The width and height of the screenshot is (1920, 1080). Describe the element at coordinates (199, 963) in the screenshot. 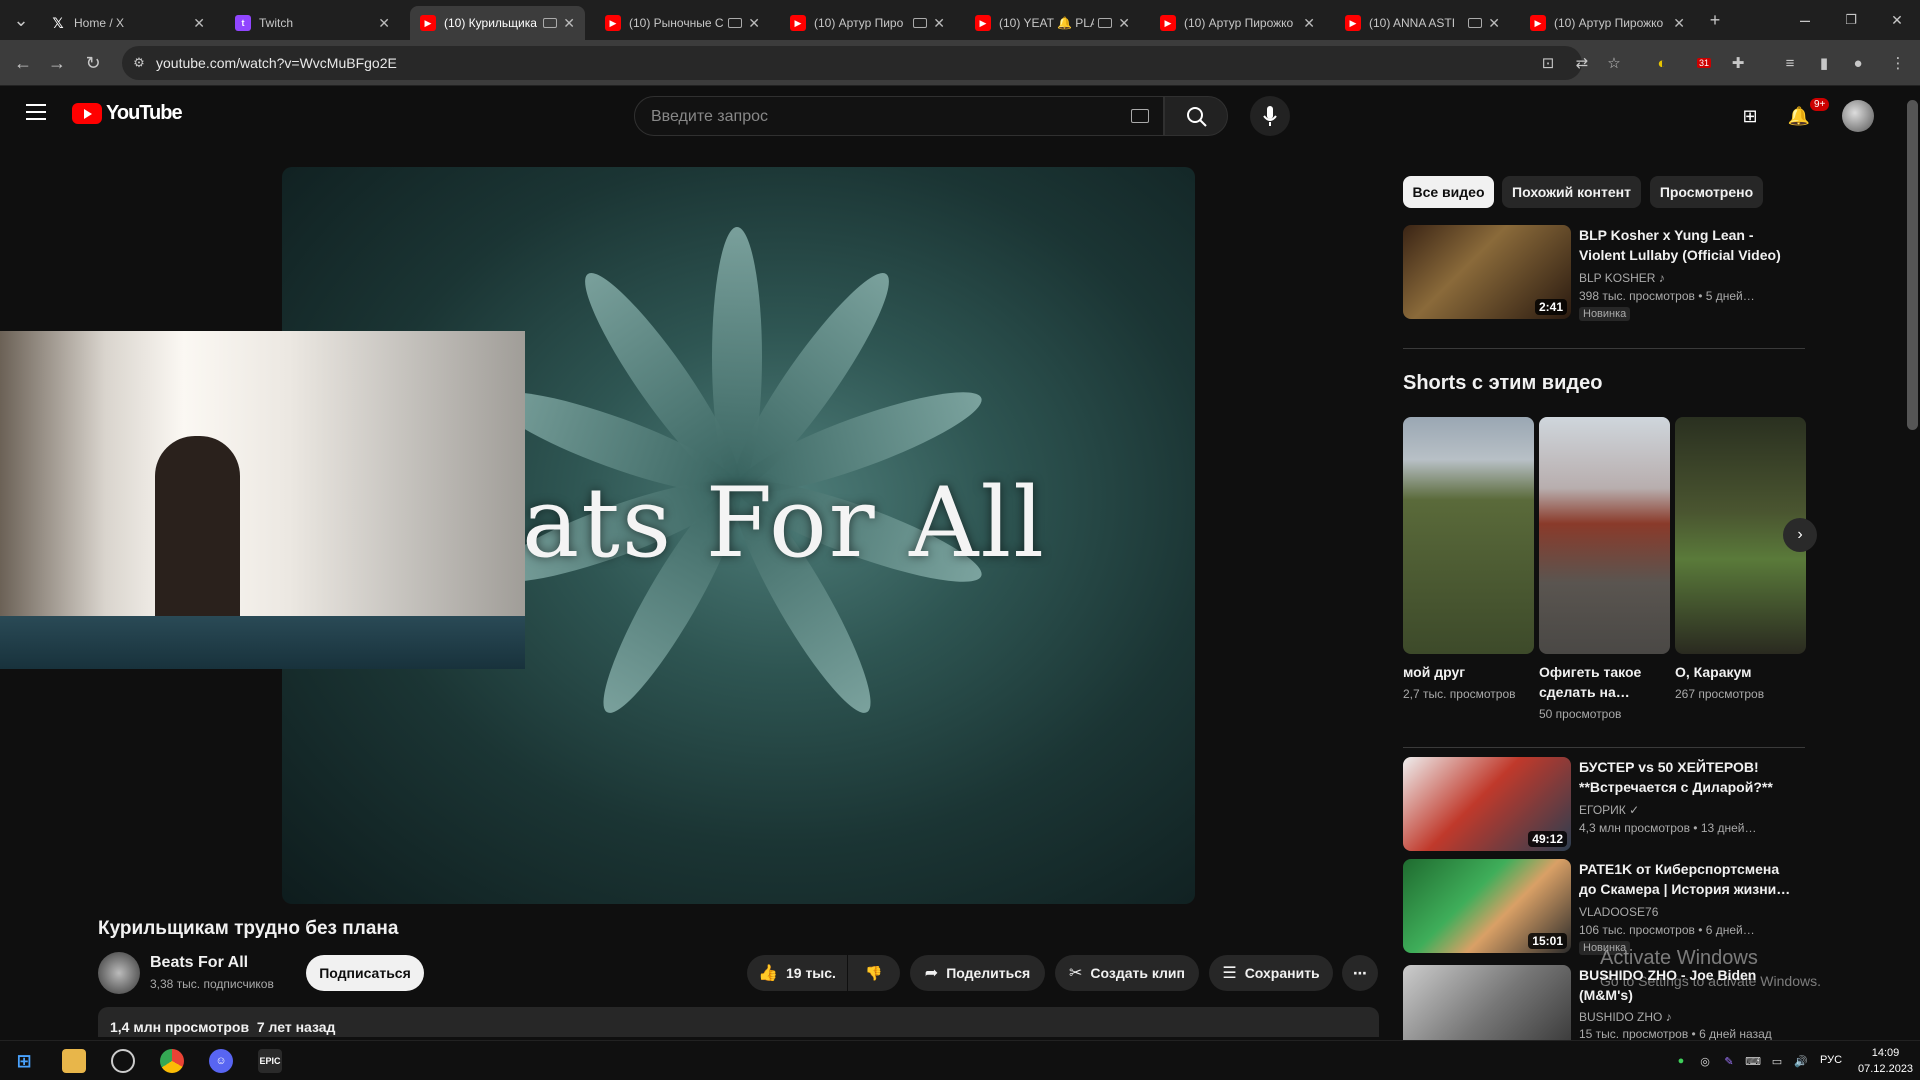

I see `channel-name: Beats For All` at that location.